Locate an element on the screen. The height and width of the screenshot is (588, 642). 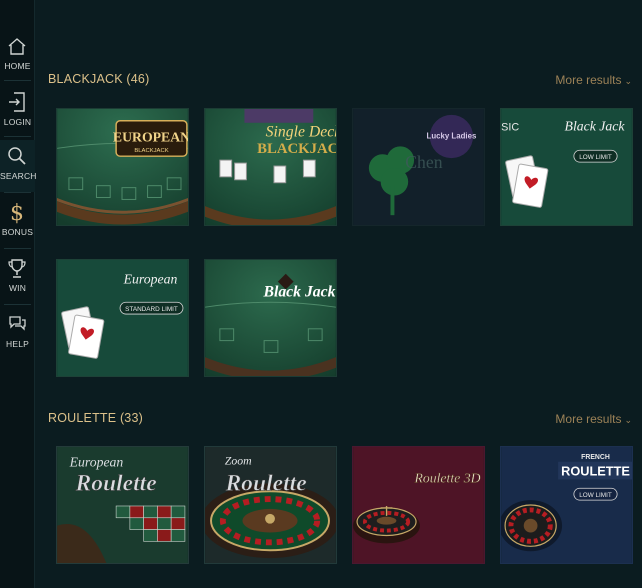
sidebar-nav: HOME LOGIN SEARCH $ BONUS WIN HELP is located at coordinates (18, 294).